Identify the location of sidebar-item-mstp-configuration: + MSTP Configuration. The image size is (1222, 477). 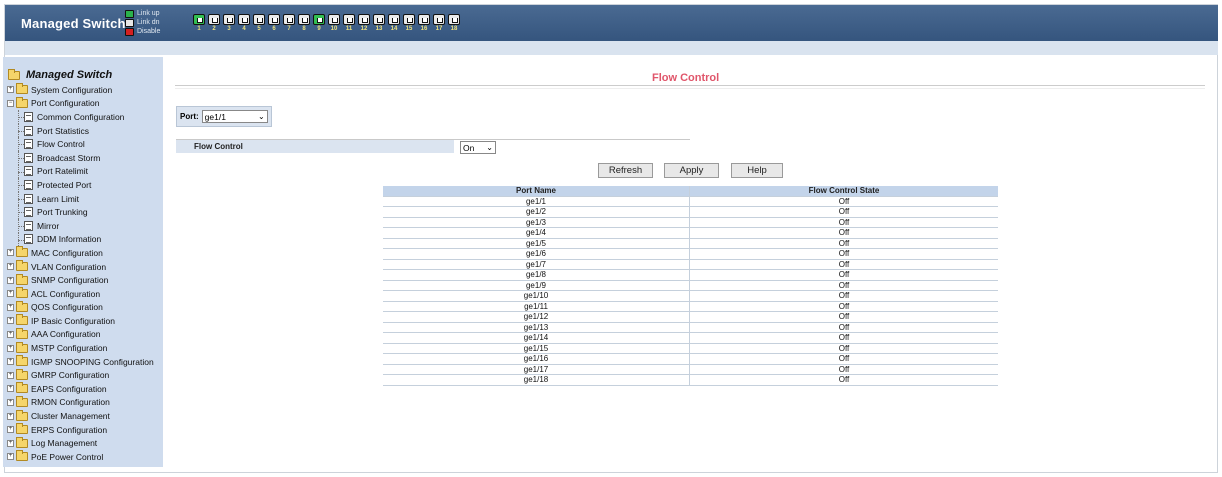
(85, 348).